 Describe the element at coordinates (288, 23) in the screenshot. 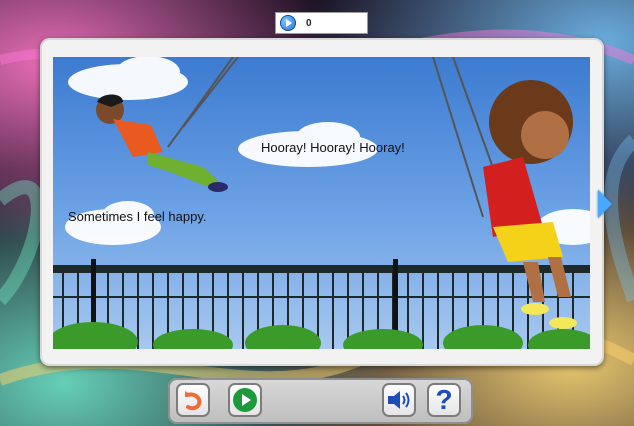

I see `play-circle-icon` at that location.